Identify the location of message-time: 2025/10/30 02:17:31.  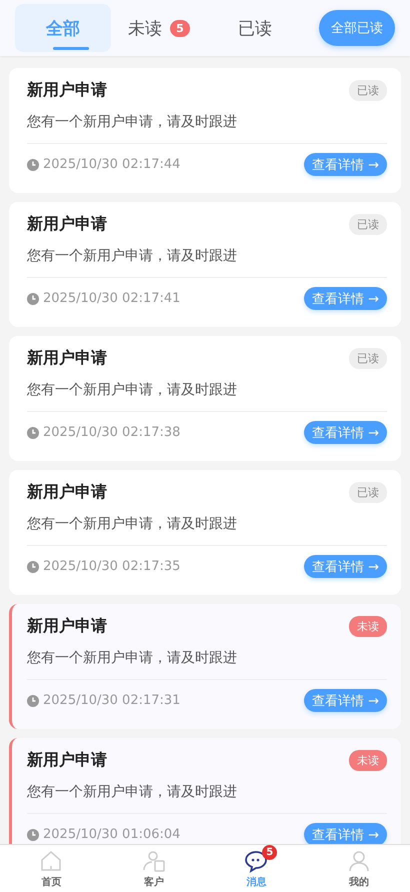
(111, 700).